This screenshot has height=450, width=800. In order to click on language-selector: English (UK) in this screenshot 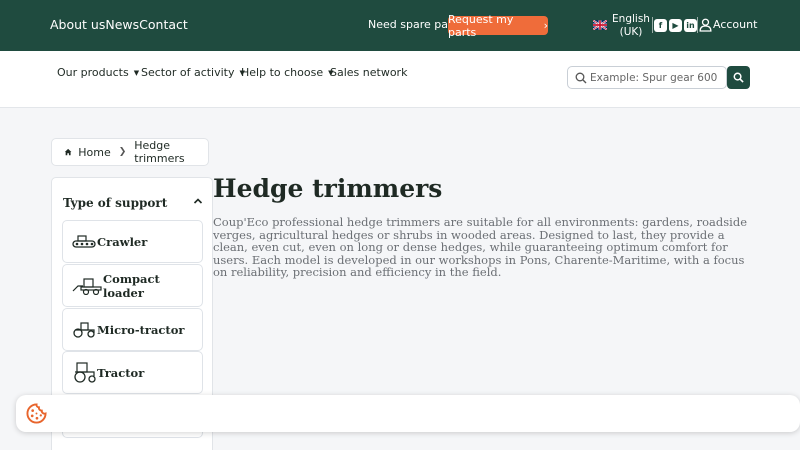, I will do `click(631, 26)`.